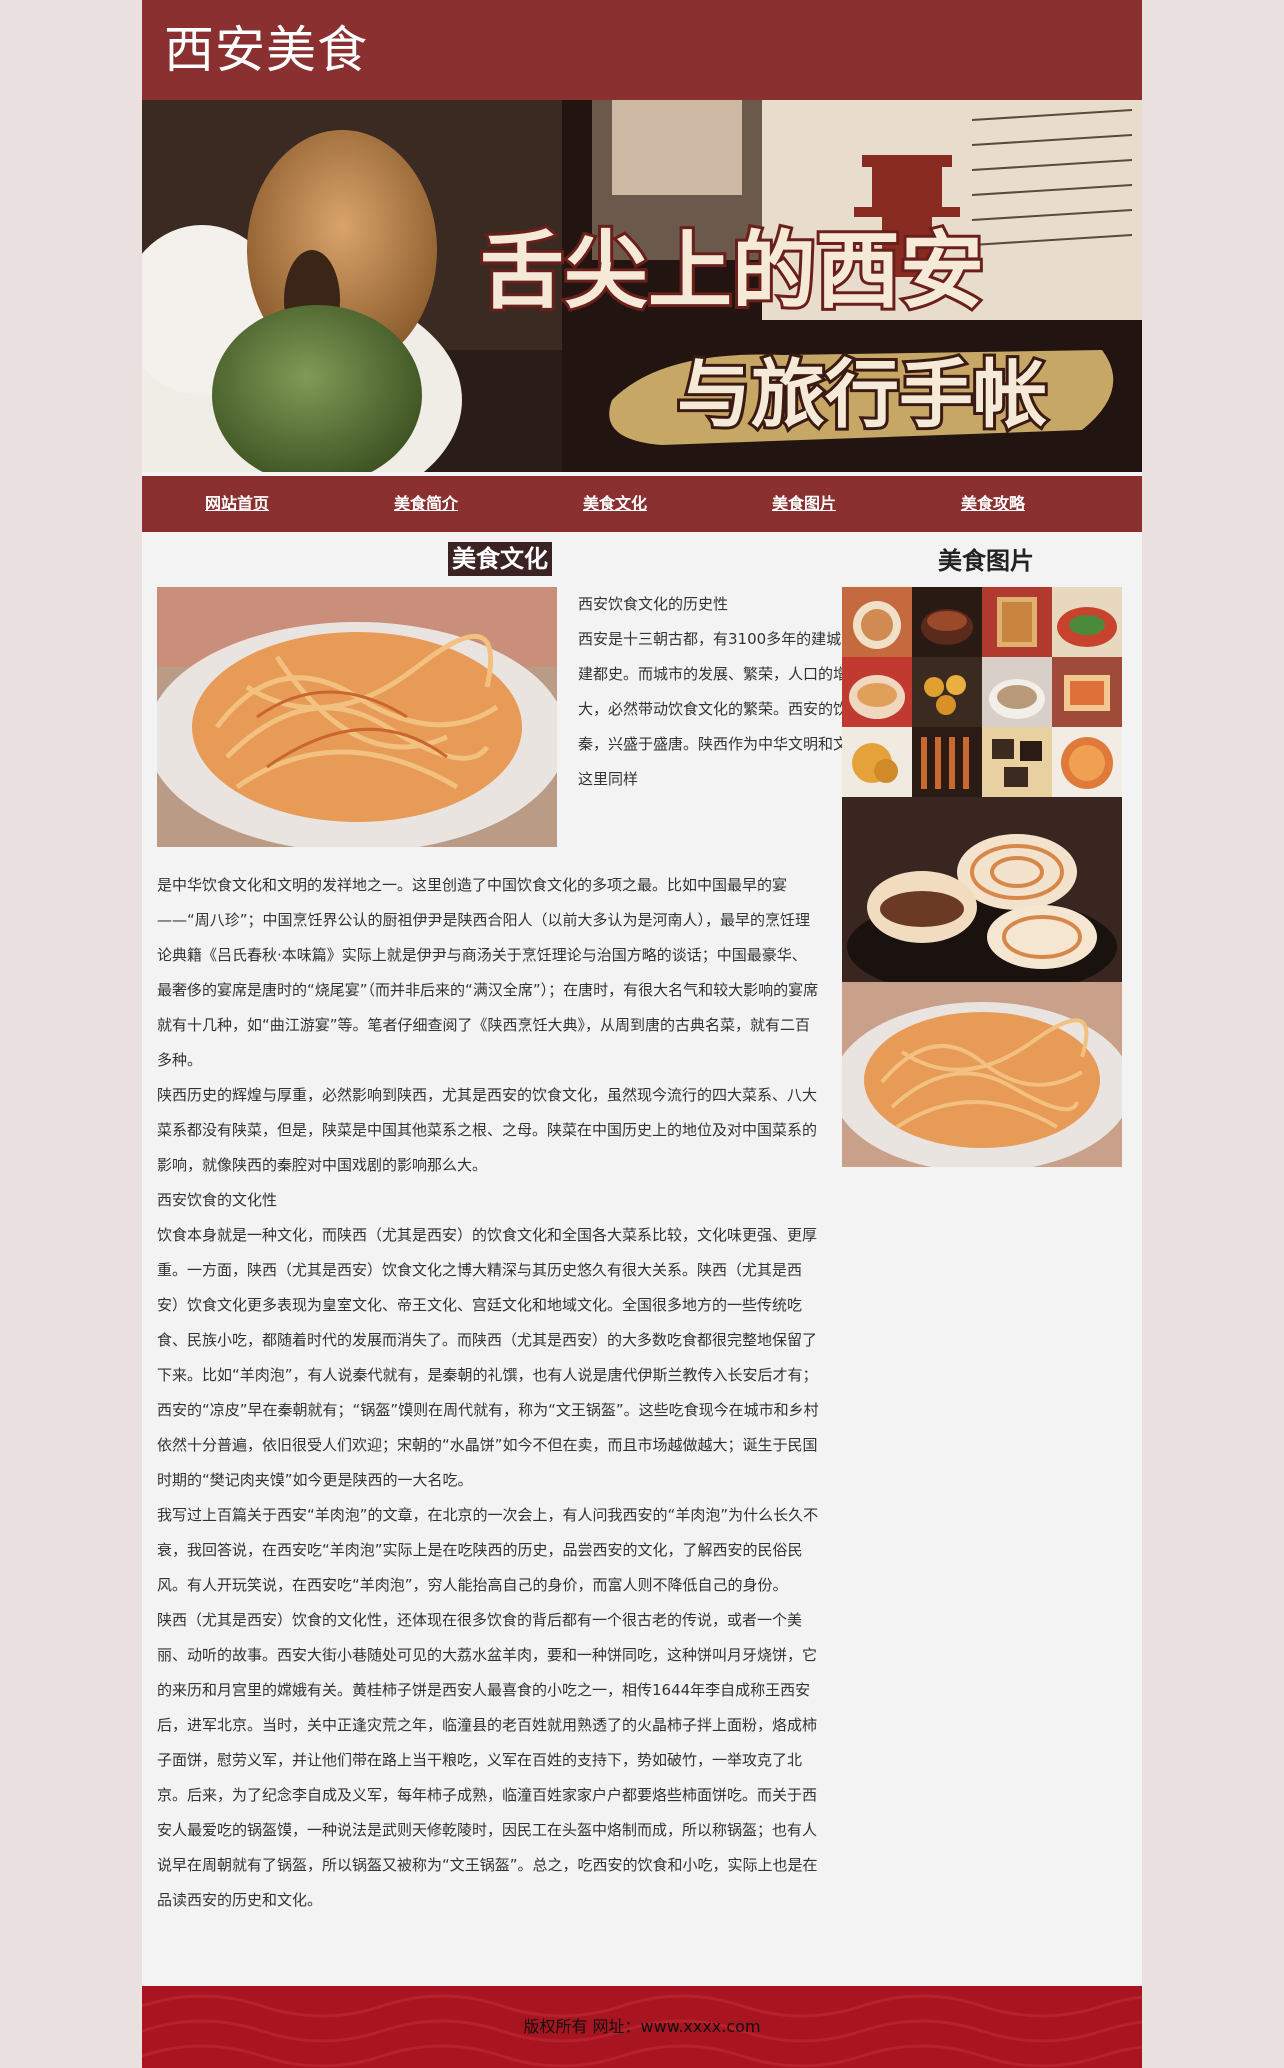 The width and height of the screenshot is (1284, 2068). I want to click on main-nav: 网站首页 美食简介 美食文化 美食图片 美食攻略, so click(642, 504).